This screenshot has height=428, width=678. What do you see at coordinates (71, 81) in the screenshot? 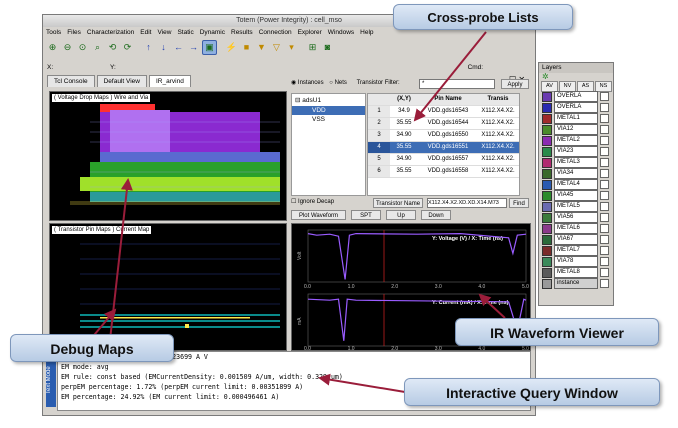
I see `tab-tcl-console: Tcl Console` at bounding box center [71, 81].